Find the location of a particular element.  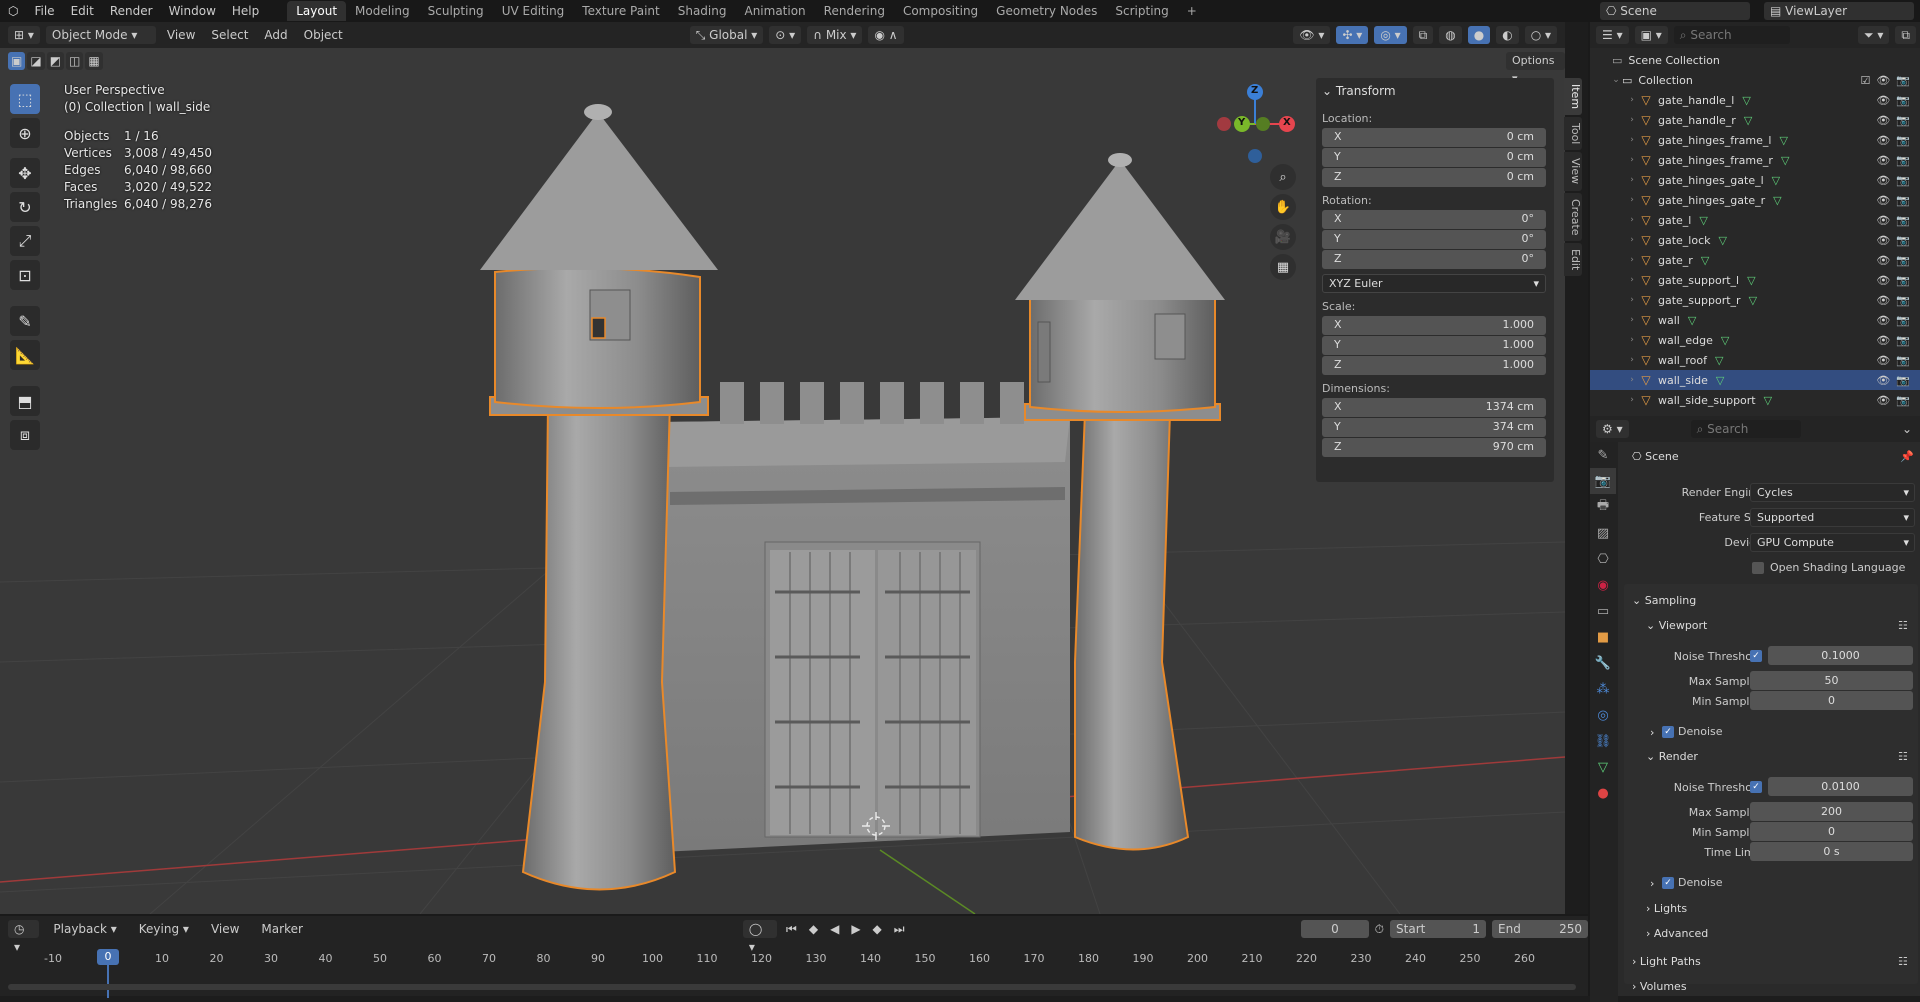

tab-compositing: Compositing is located at coordinates (940, 11).